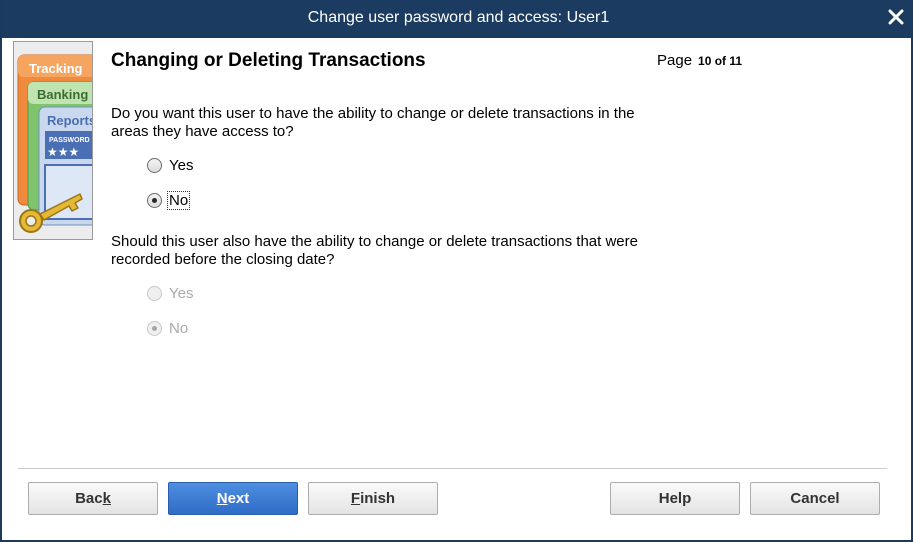 The width and height of the screenshot is (913, 542). Describe the element at coordinates (181, 293) in the screenshot. I see `q2-yes-label: Yes` at that location.